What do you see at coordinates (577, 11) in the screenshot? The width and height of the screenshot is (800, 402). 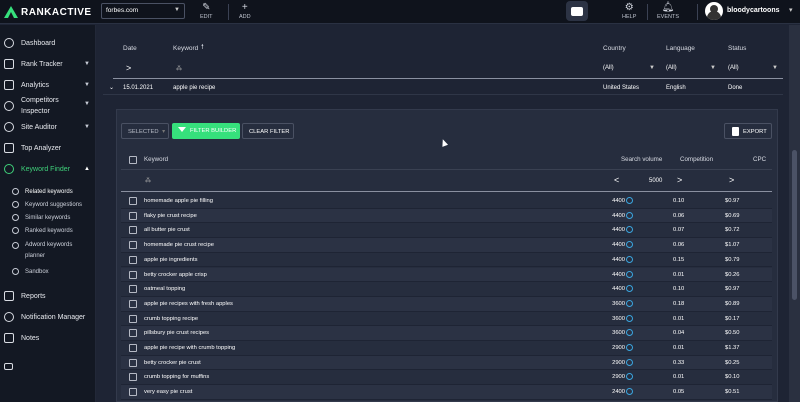 I see `chat-button` at bounding box center [577, 11].